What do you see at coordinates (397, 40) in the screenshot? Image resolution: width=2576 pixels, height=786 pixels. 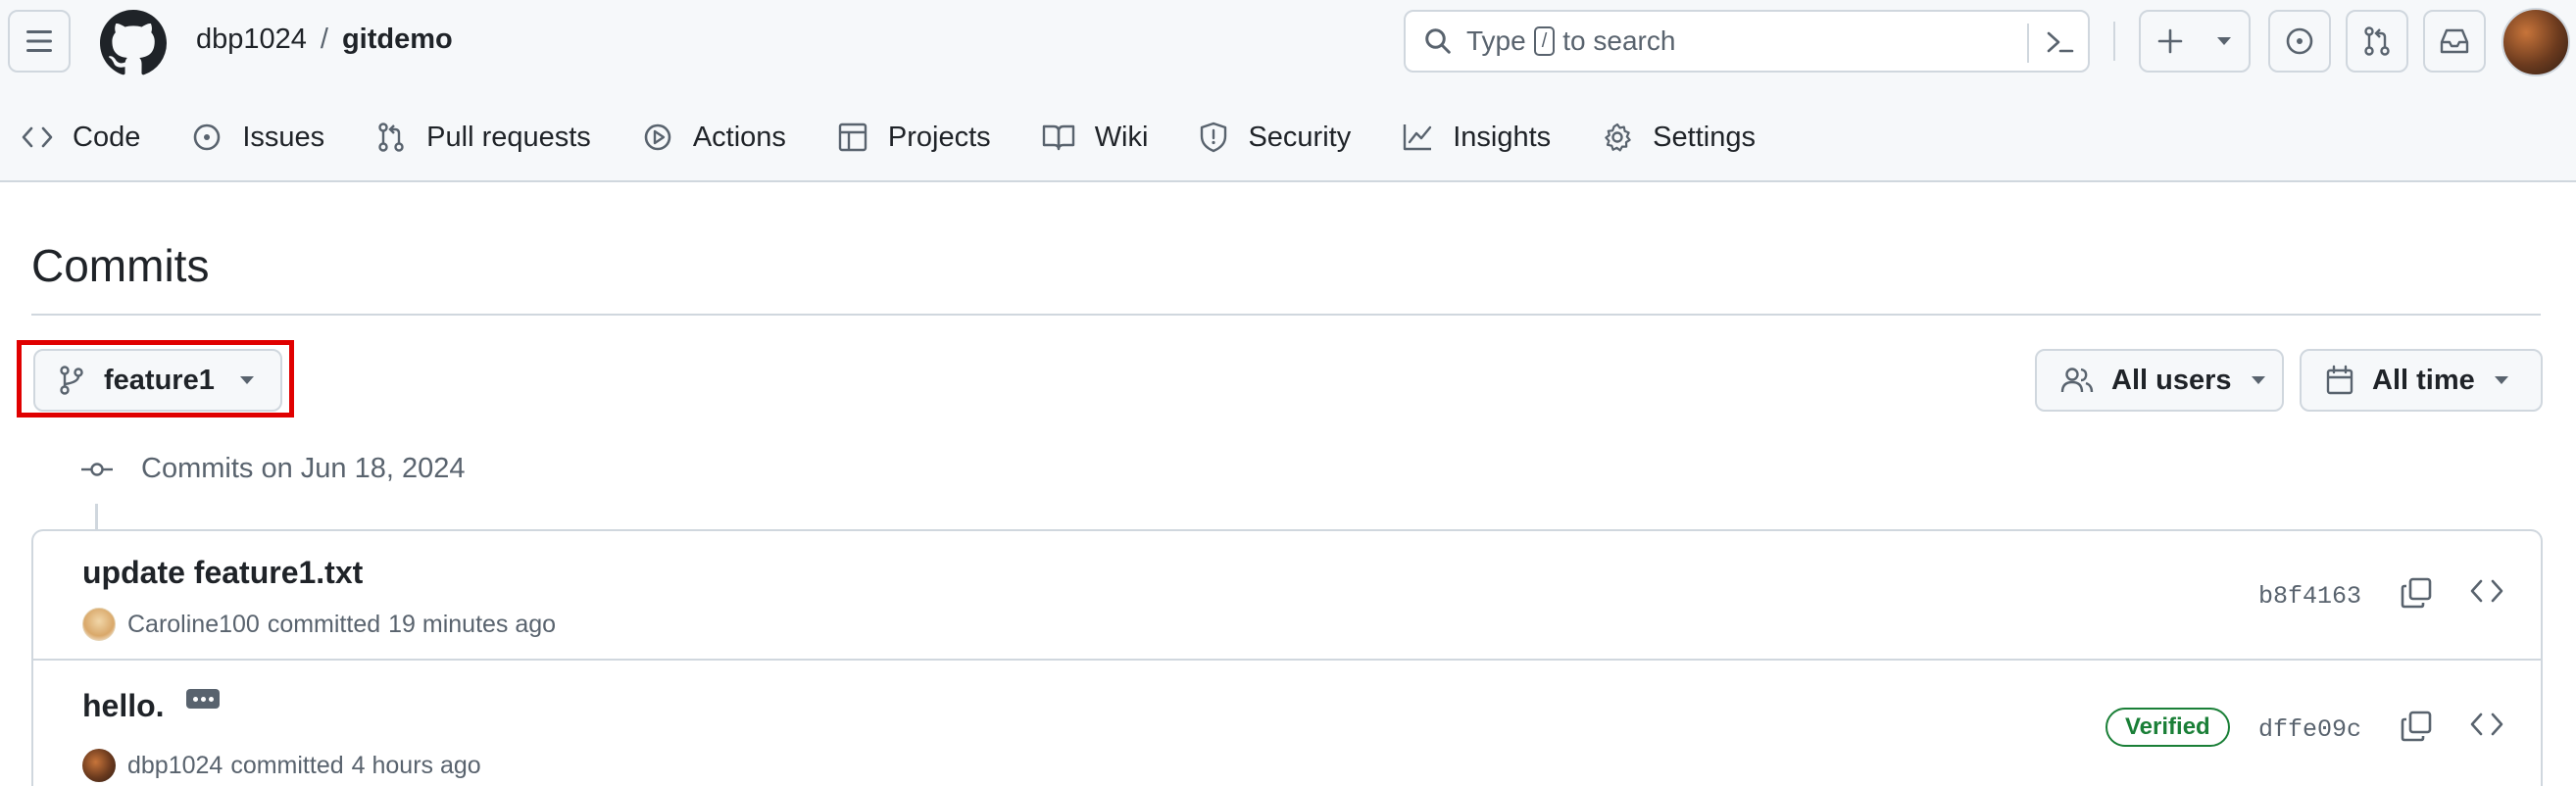 I see `repo-name-link: gitdemo` at bounding box center [397, 40].